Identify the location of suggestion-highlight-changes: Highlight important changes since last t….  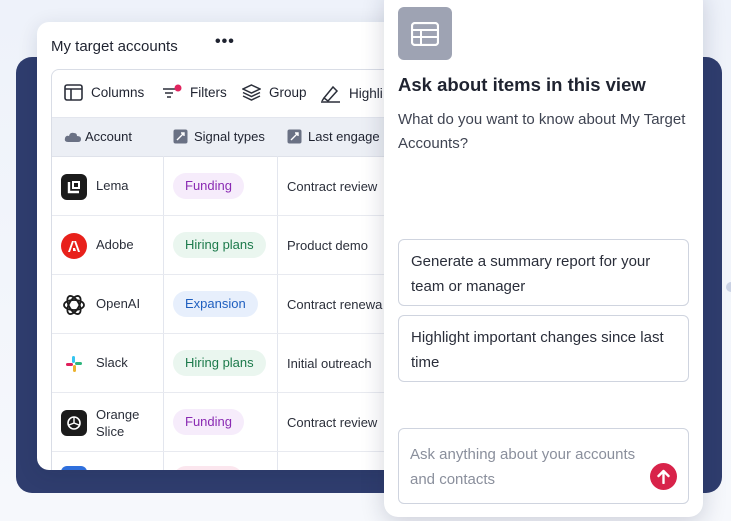
(543, 348).